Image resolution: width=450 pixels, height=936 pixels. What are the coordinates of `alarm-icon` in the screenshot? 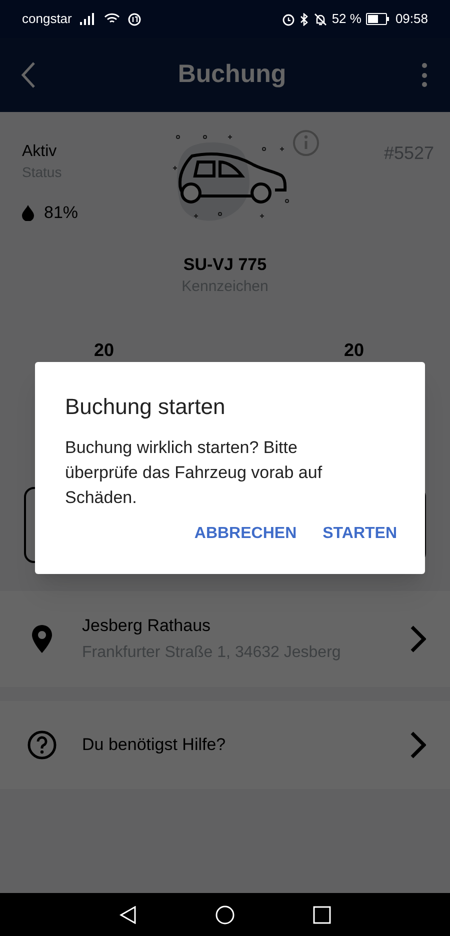 It's located at (288, 19).